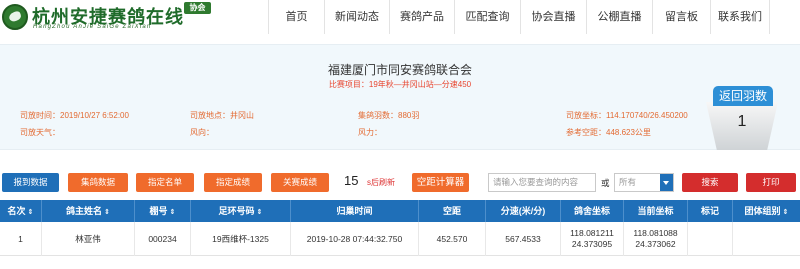  Describe the element at coordinates (542, 182) in the screenshot. I see `search-input: 请输入您要查询的内容` at that location.